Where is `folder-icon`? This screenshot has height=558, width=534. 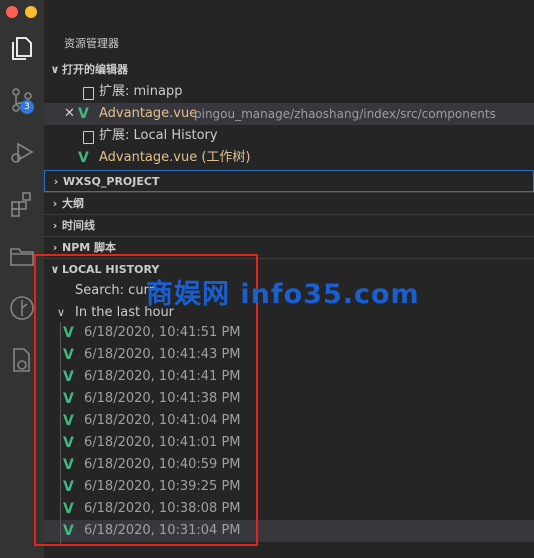 folder-icon is located at coordinates (22, 256).